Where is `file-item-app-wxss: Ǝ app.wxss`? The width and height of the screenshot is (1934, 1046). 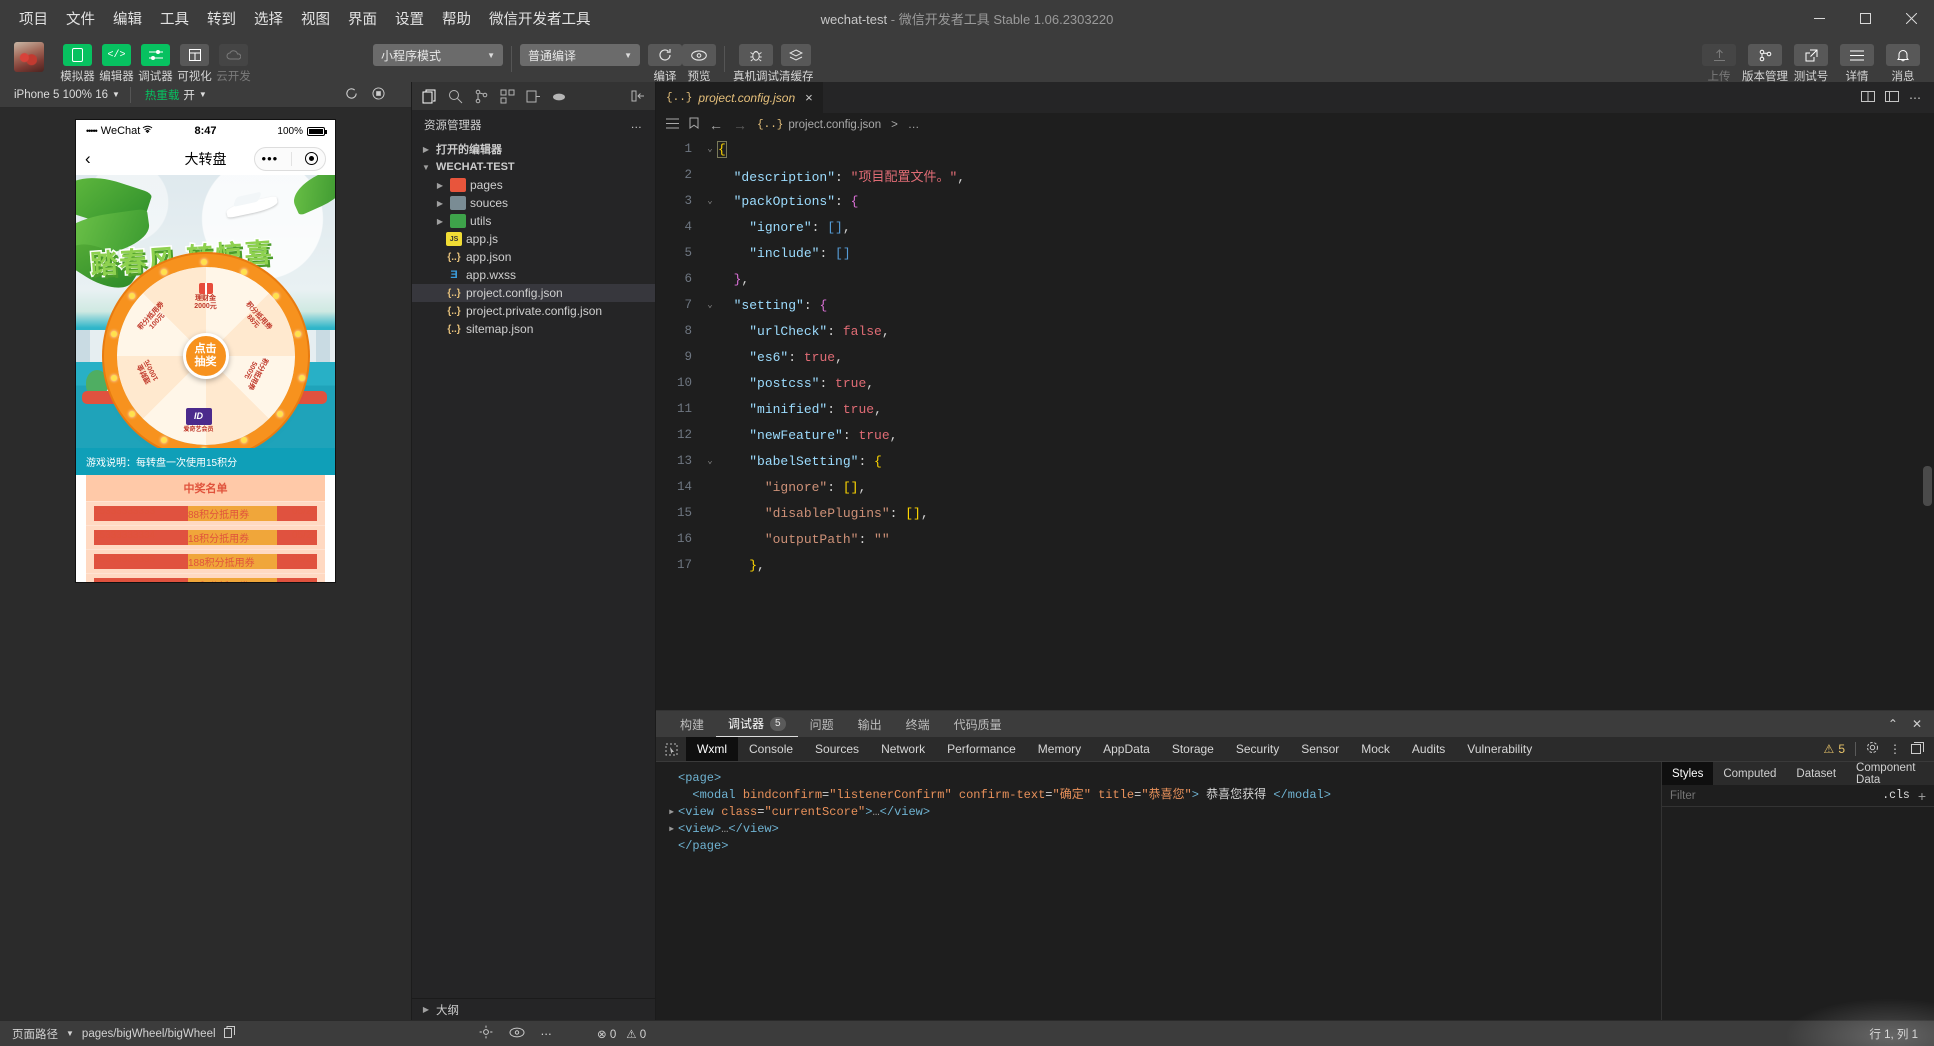 file-item-app-wxss: Ǝ app.wxss is located at coordinates (533, 275).